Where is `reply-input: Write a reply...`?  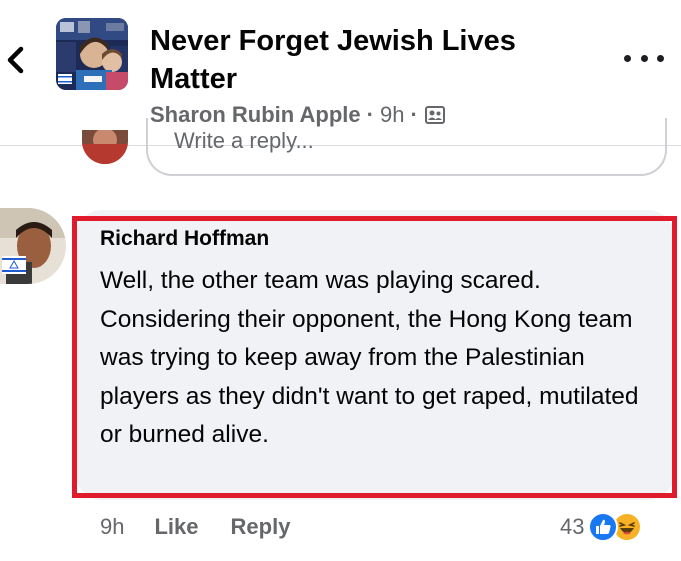
reply-input: Write a reply... is located at coordinates (406, 147).